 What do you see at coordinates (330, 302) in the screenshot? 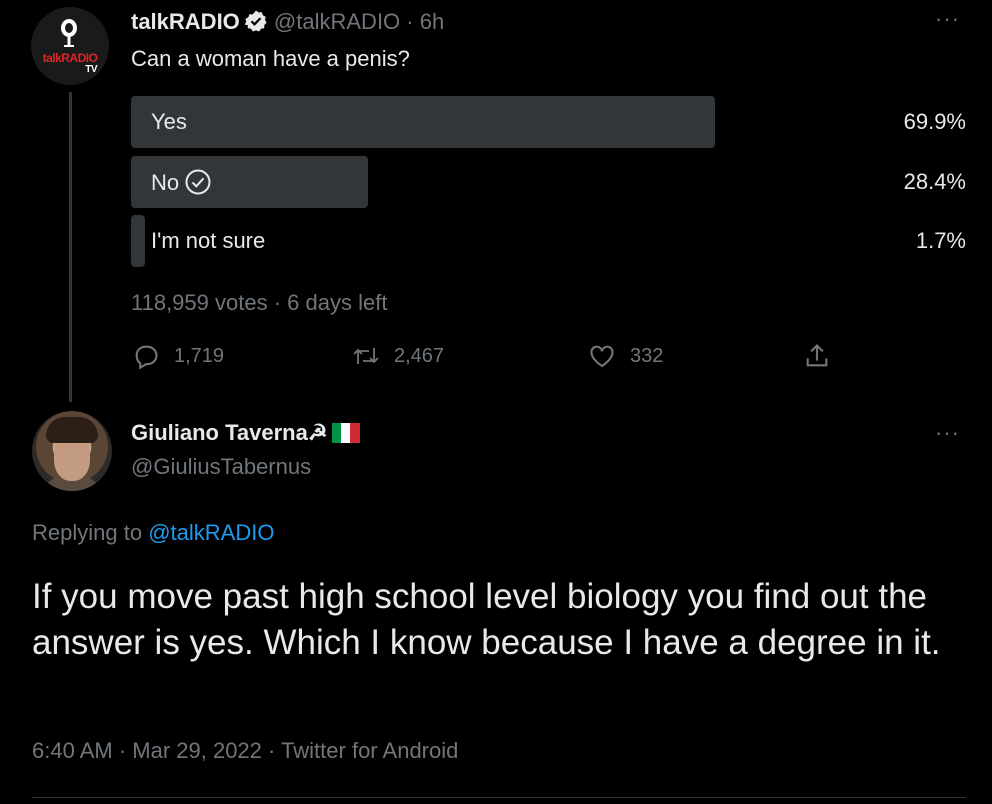
I see `poll-time-left: · 6 days left` at bounding box center [330, 302].